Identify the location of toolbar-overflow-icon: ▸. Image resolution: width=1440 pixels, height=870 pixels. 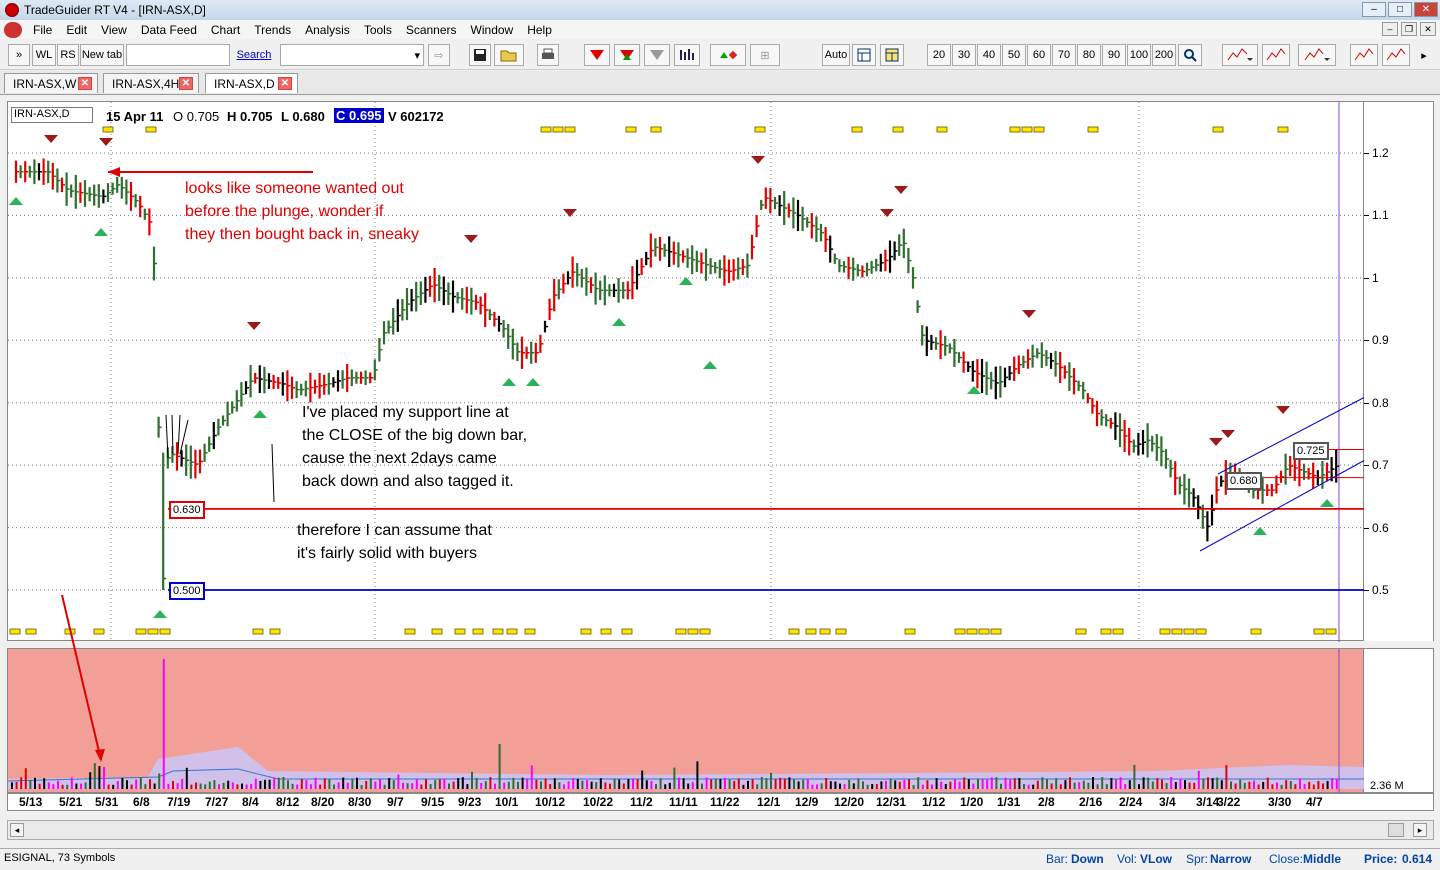
(1424, 55).